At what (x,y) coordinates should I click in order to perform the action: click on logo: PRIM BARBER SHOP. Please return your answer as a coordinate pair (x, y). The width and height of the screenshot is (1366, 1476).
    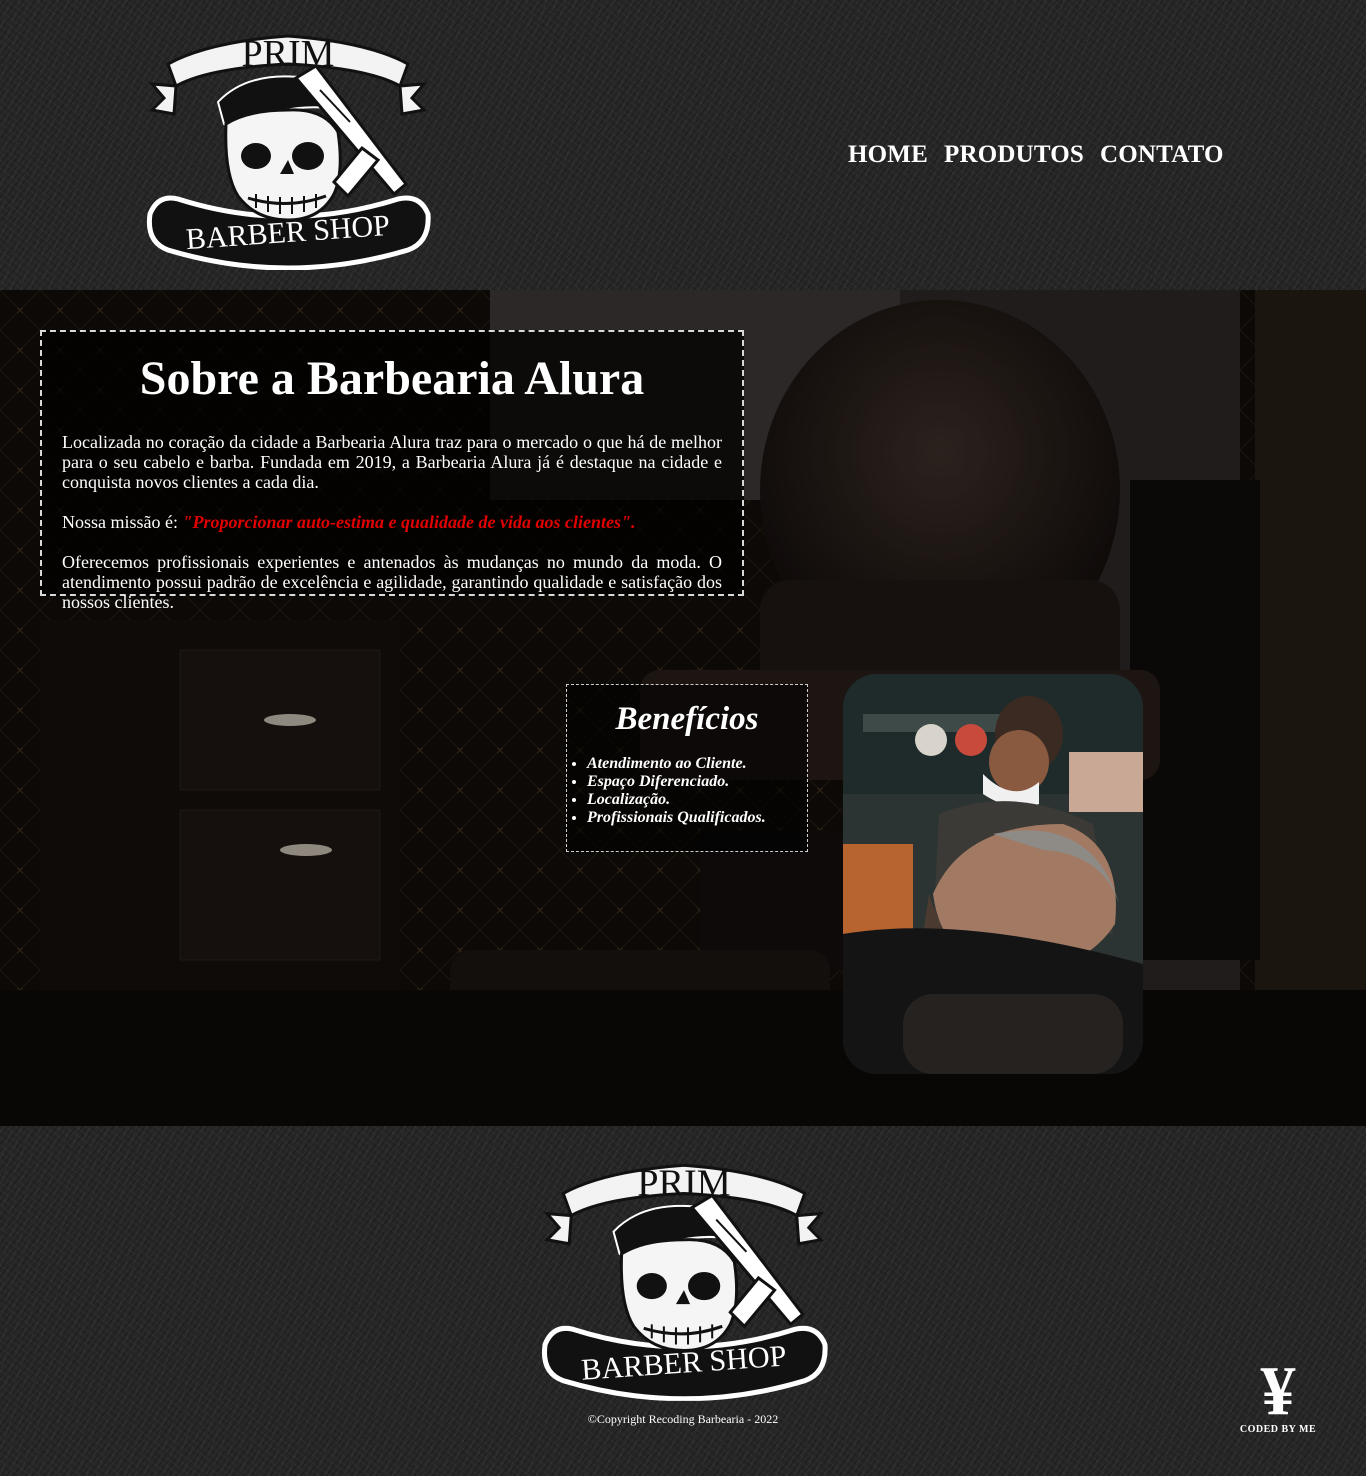
    Looking at the image, I should click on (288, 147).